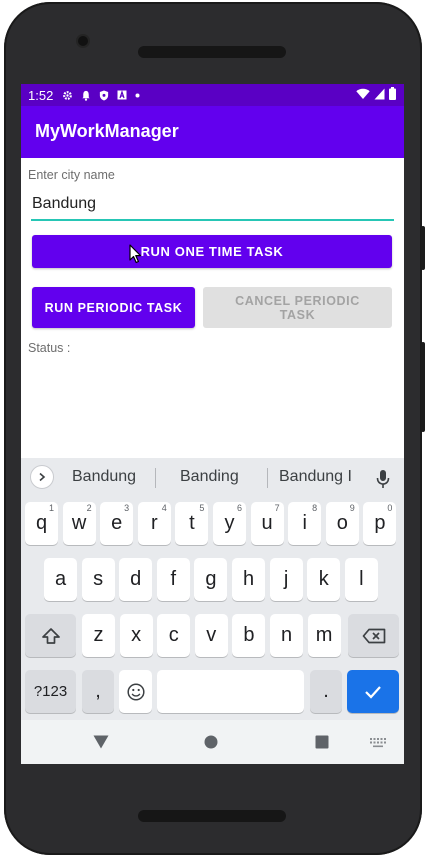 The image size is (425, 859). I want to click on key-q: q1, so click(41, 523).